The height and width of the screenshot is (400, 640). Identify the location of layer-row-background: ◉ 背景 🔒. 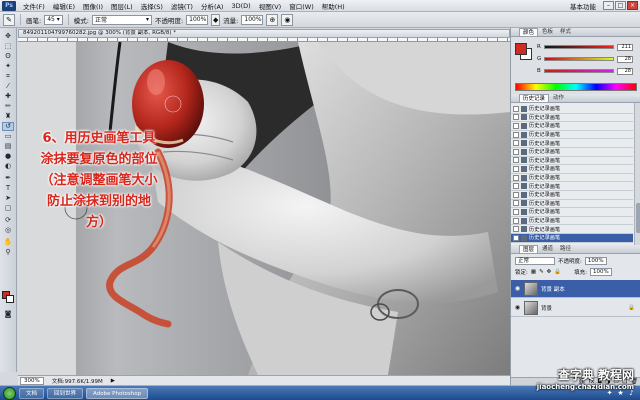
(575, 308).